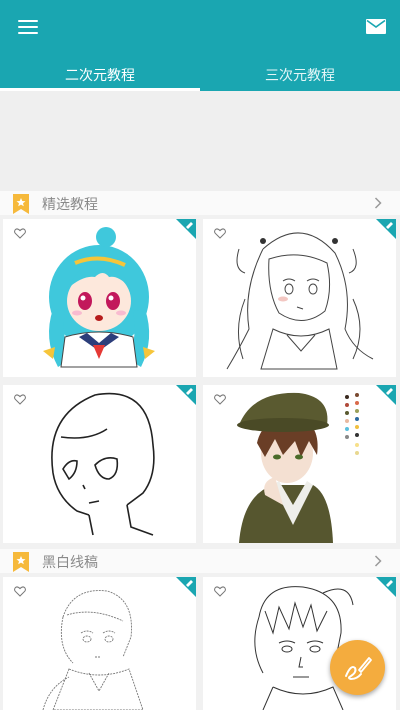 The width and height of the screenshot is (400, 710). I want to click on tab-label: 二次元教程, so click(100, 76).